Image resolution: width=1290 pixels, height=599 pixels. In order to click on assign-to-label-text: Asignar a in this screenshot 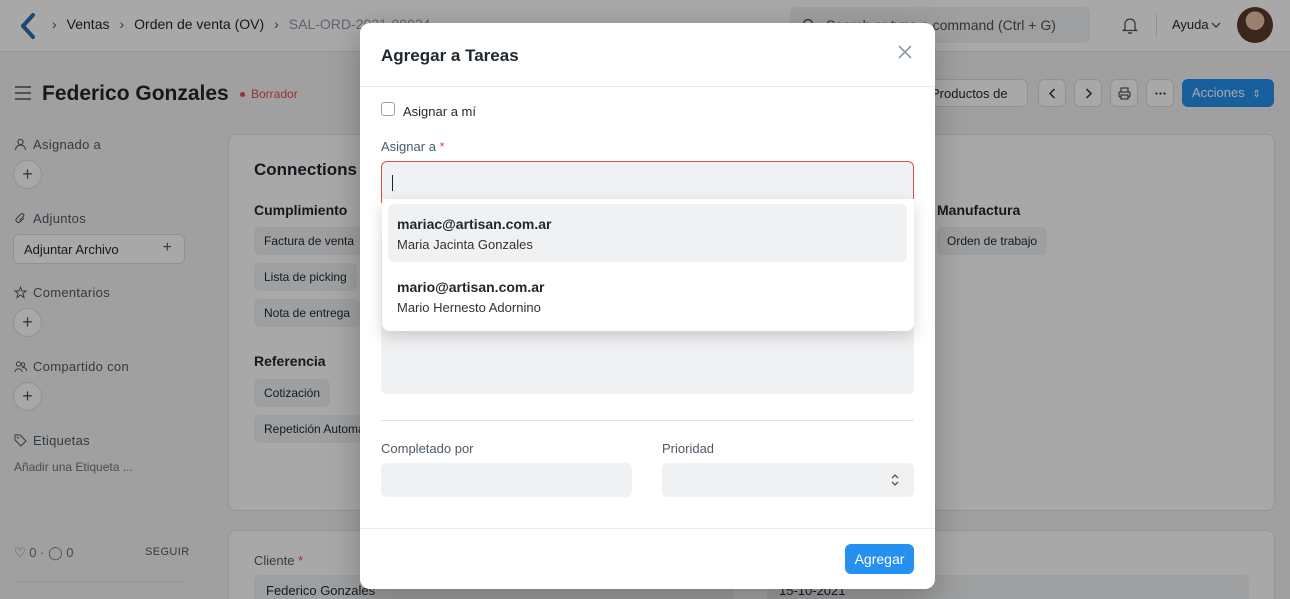, I will do `click(408, 146)`.